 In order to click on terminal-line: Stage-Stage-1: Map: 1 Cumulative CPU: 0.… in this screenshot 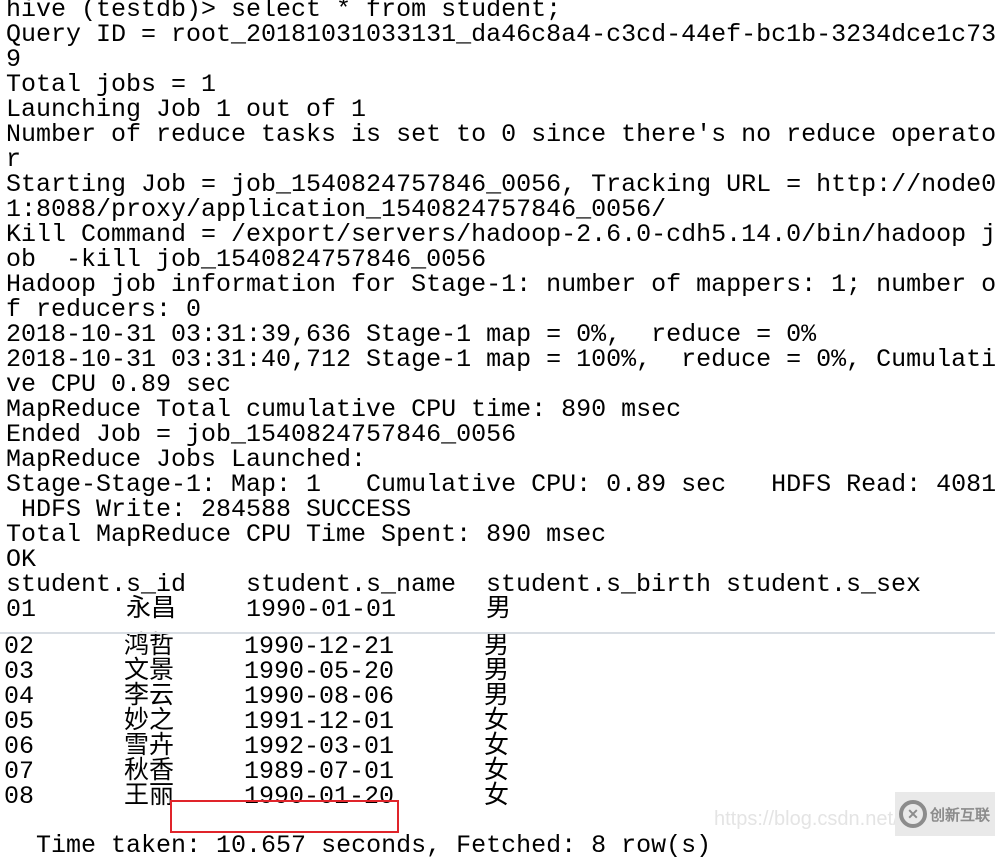, I will do `click(500, 484)`.